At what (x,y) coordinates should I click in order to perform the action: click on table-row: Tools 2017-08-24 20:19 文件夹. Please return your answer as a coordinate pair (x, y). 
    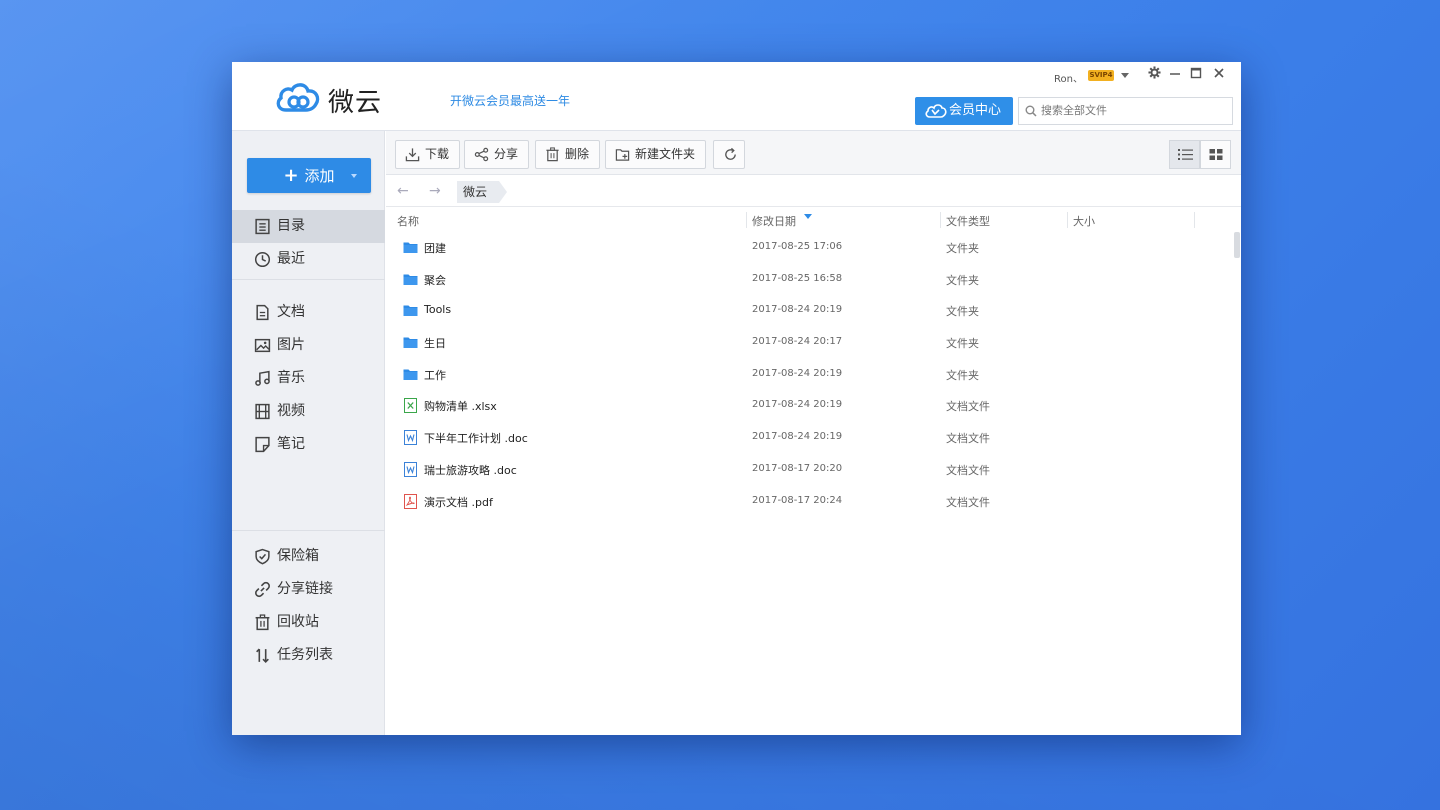
    Looking at the image, I should click on (813, 311).